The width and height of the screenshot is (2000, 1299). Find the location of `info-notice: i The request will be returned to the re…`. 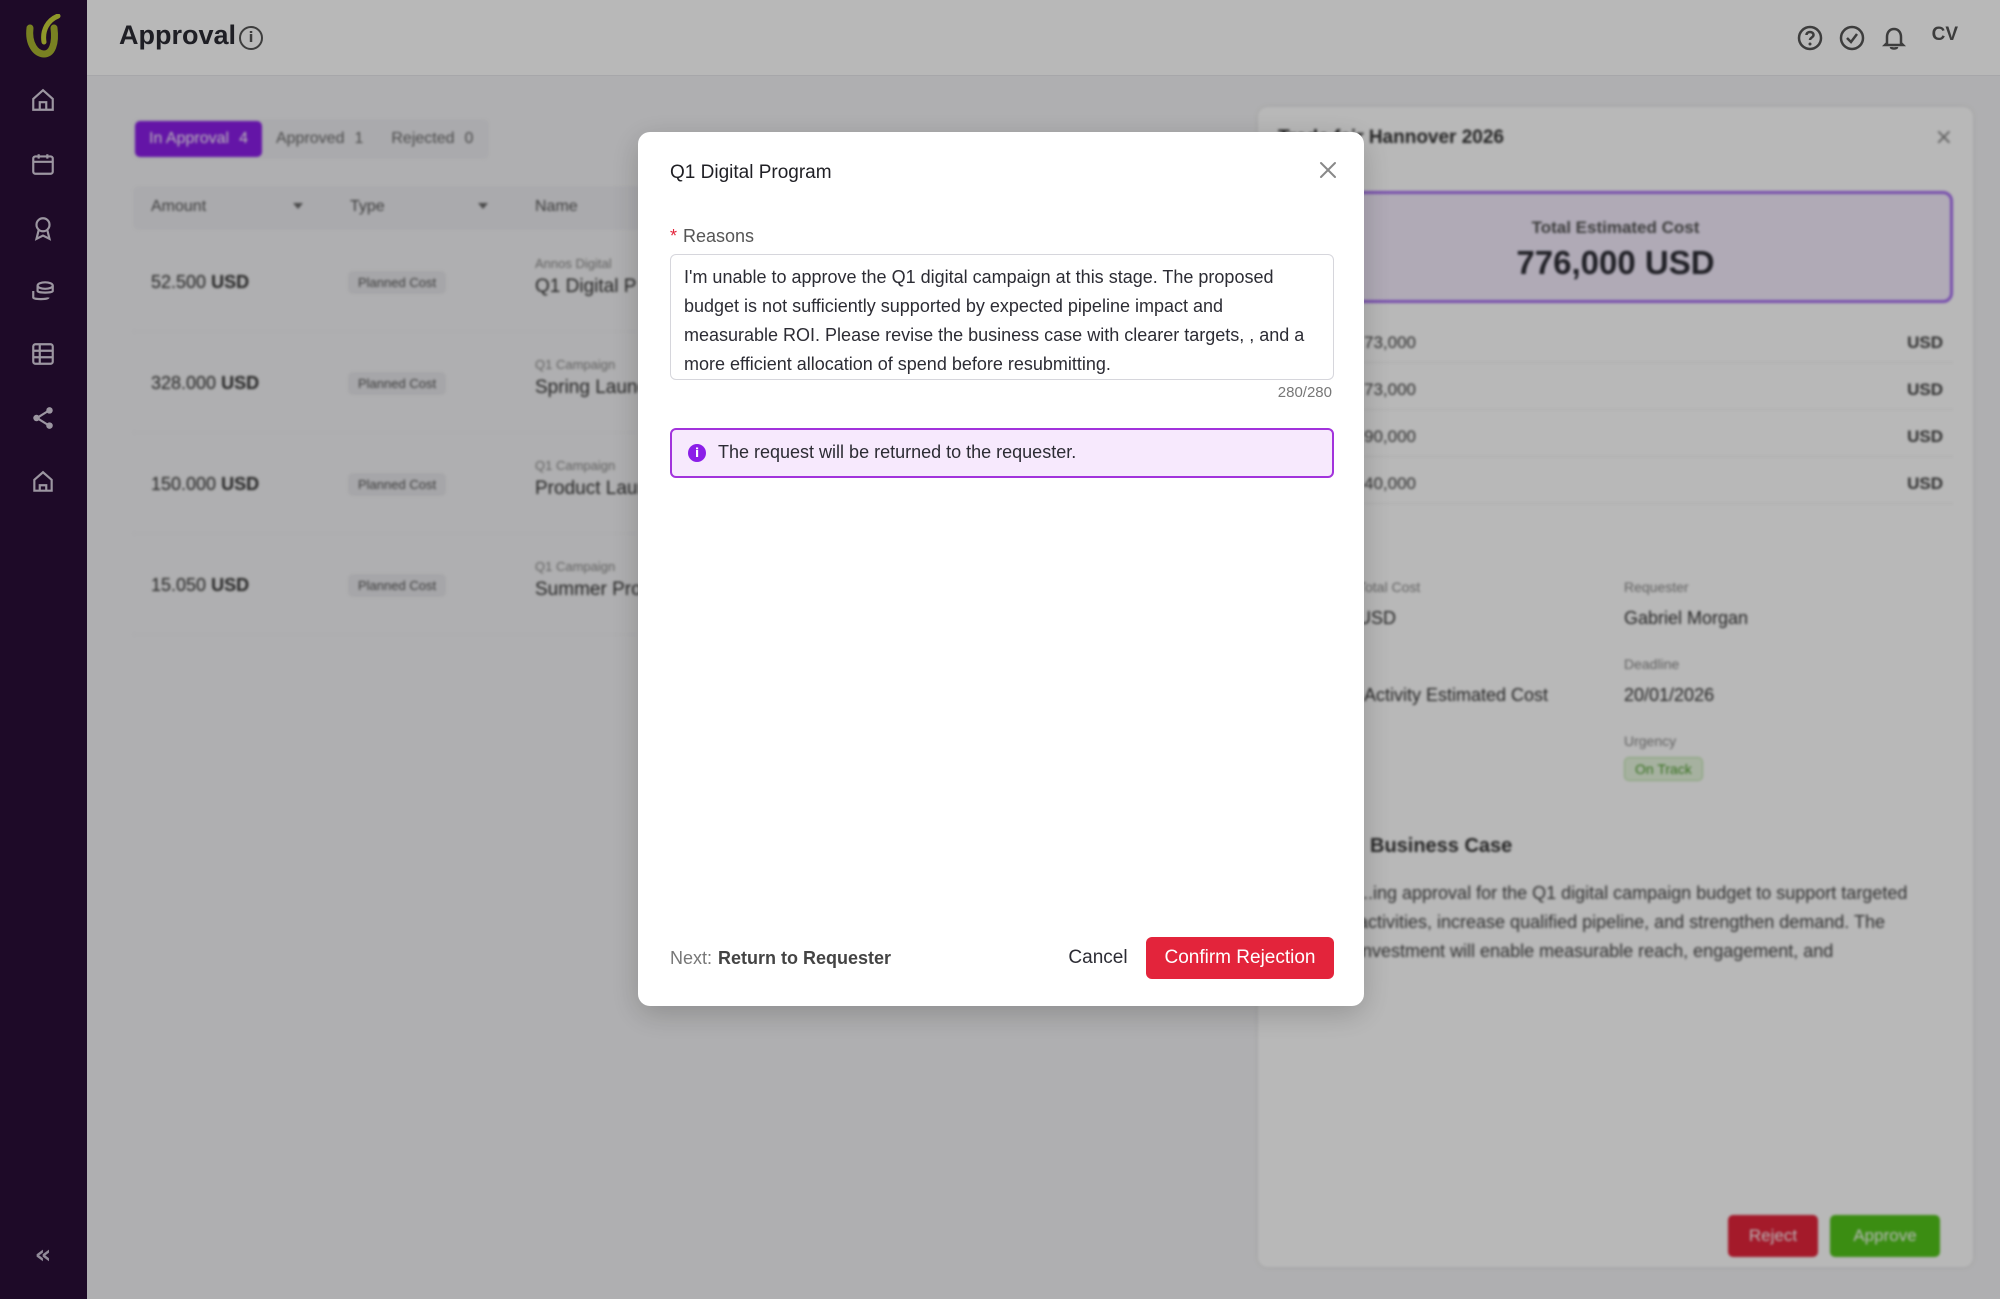

info-notice: i The request will be returned to the re… is located at coordinates (1002, 453).